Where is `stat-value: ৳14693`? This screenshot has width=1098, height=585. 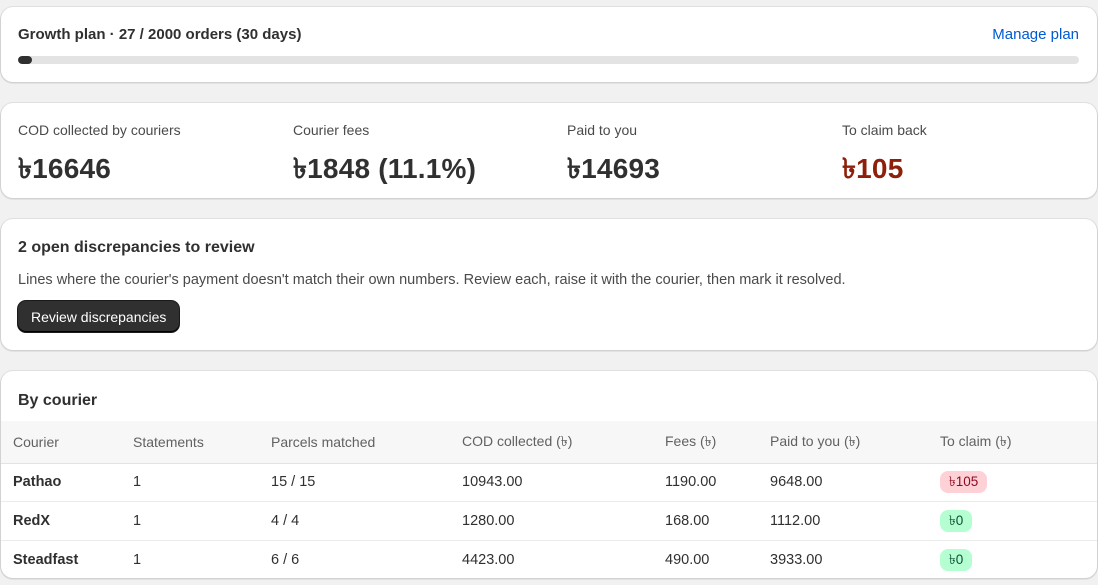 stat-value: ৳14693 is located at coordinates (614, 168).